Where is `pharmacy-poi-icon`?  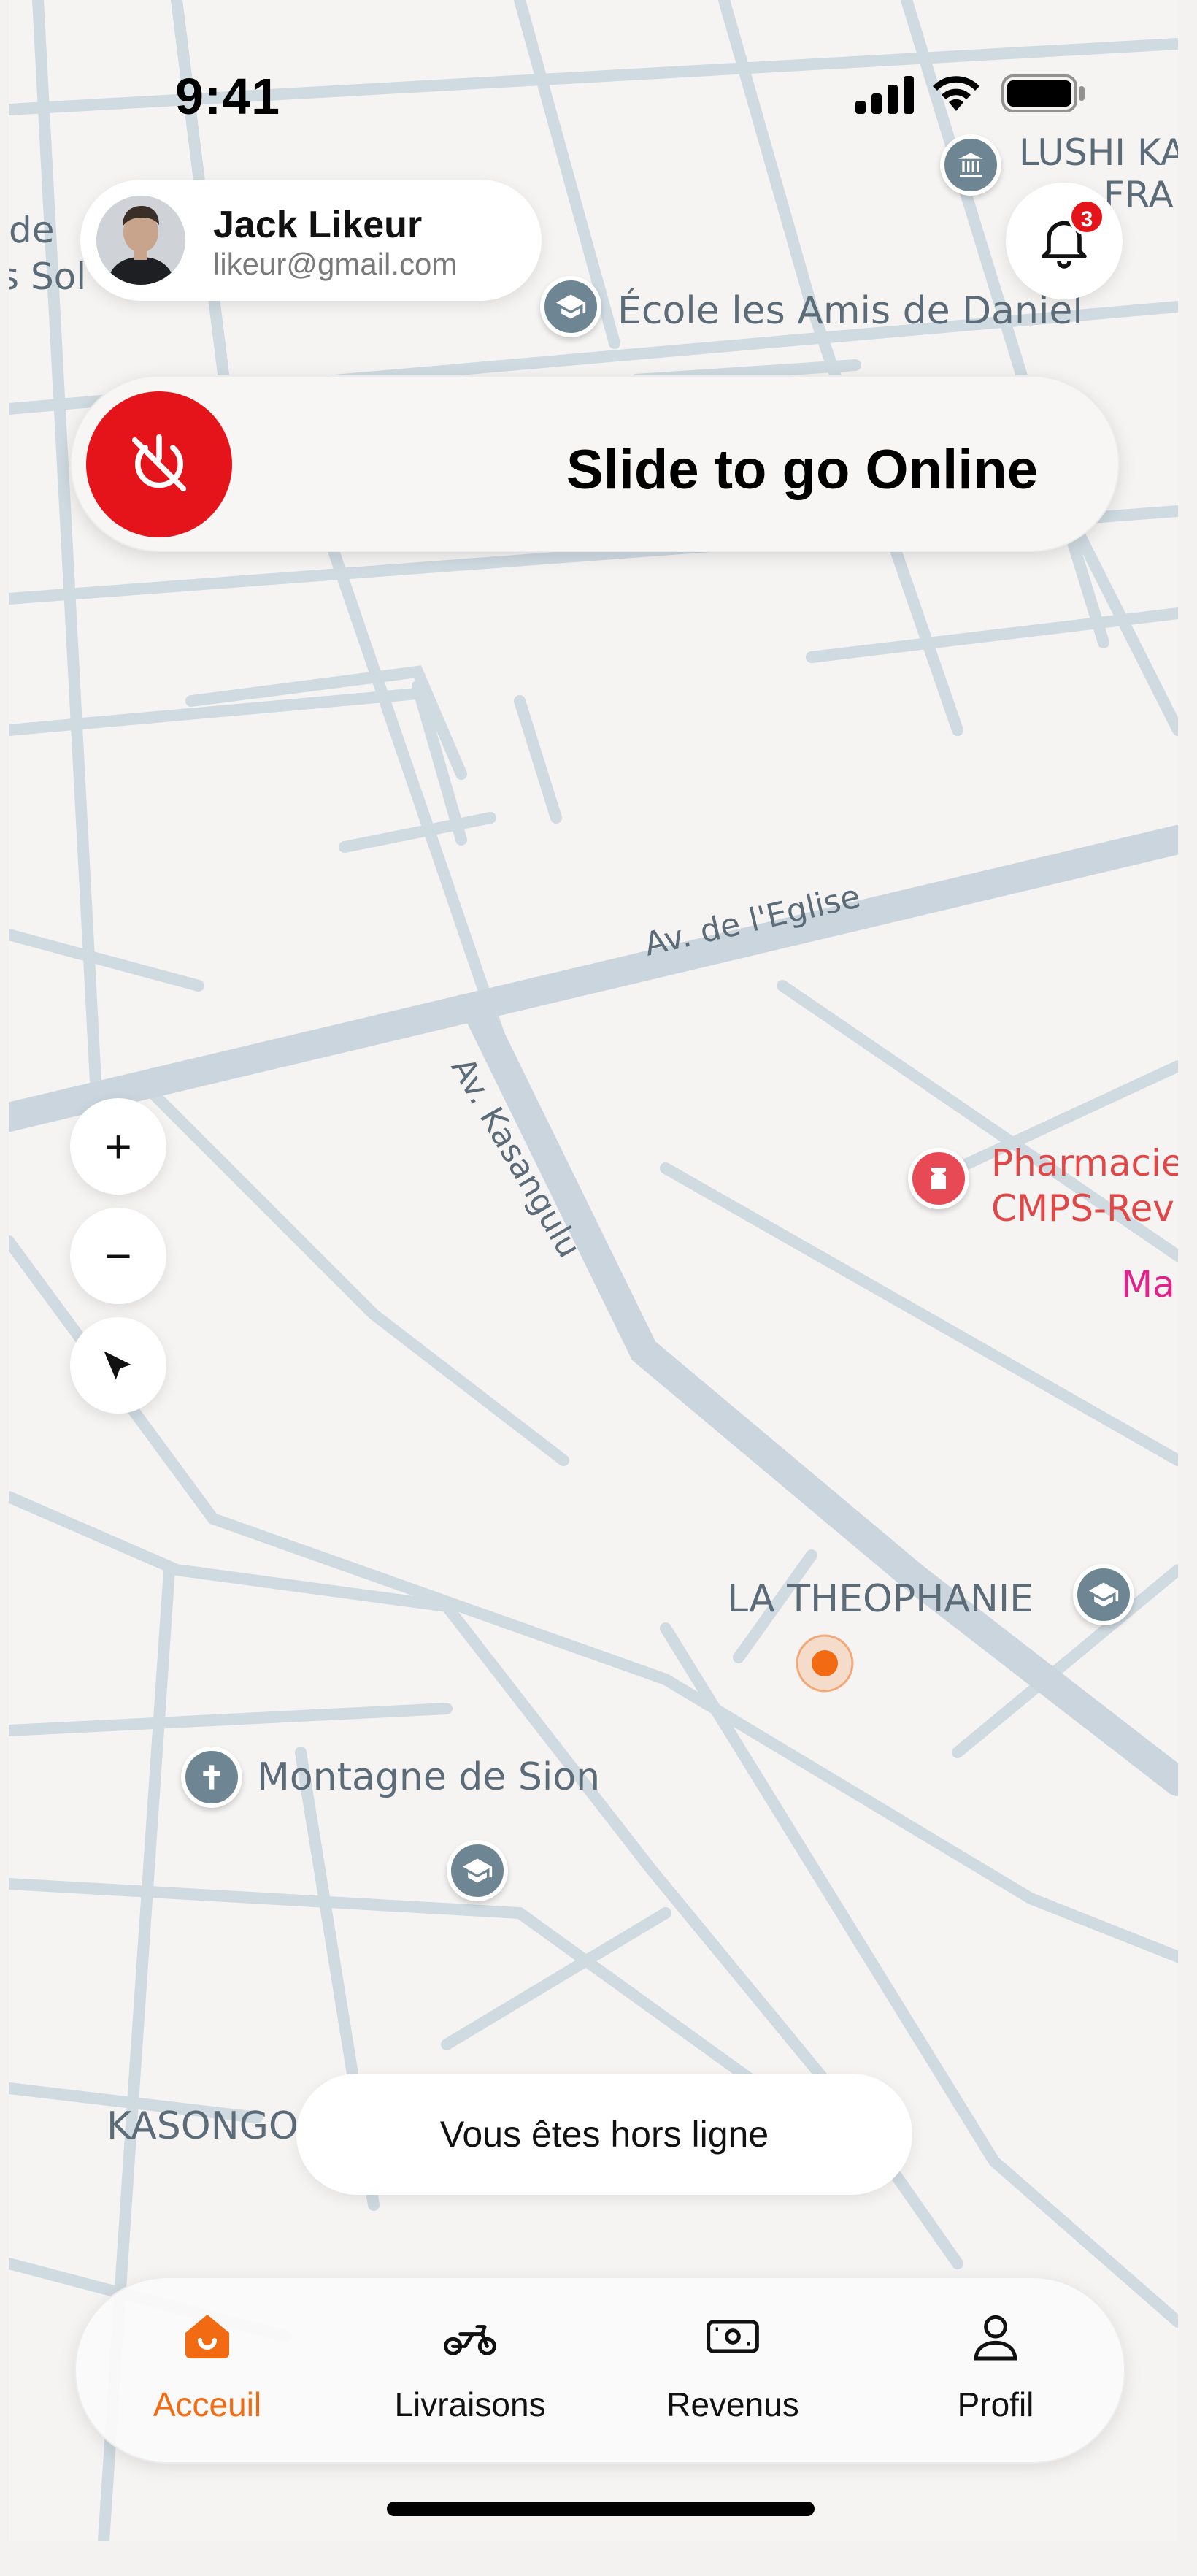 pharmacy-poi-icon is located at coordinates (938, 1178).